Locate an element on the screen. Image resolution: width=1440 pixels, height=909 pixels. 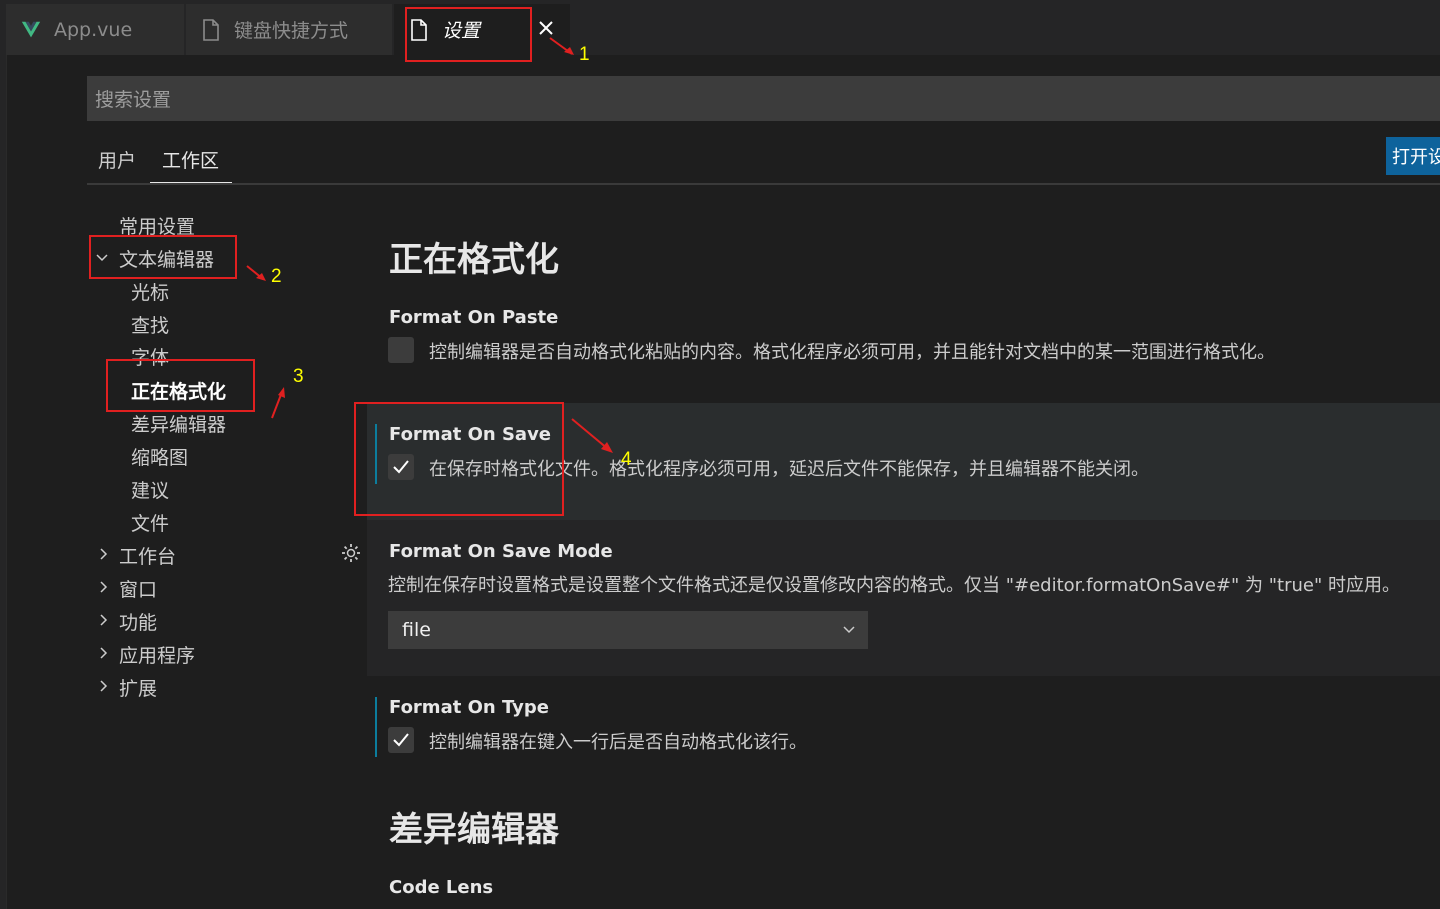
section-title-formatting: 正在格式化 is located at coordinates (474, 260).